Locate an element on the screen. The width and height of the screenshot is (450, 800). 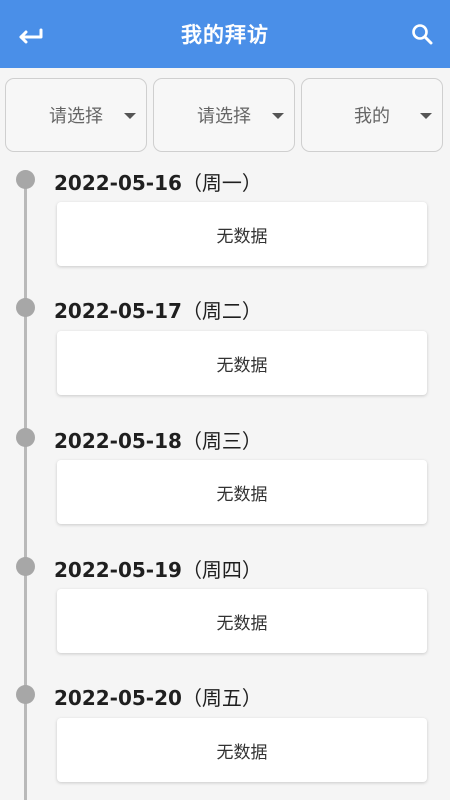
day-date: 2022-05-17 is located at coordinates (118, 311).